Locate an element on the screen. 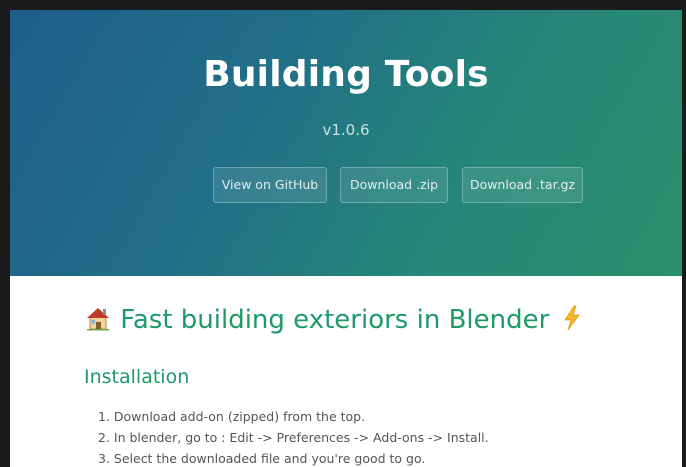 This screenshot has height=467, width=686. installation-heading: Installation is located at coordinates (137, 377).